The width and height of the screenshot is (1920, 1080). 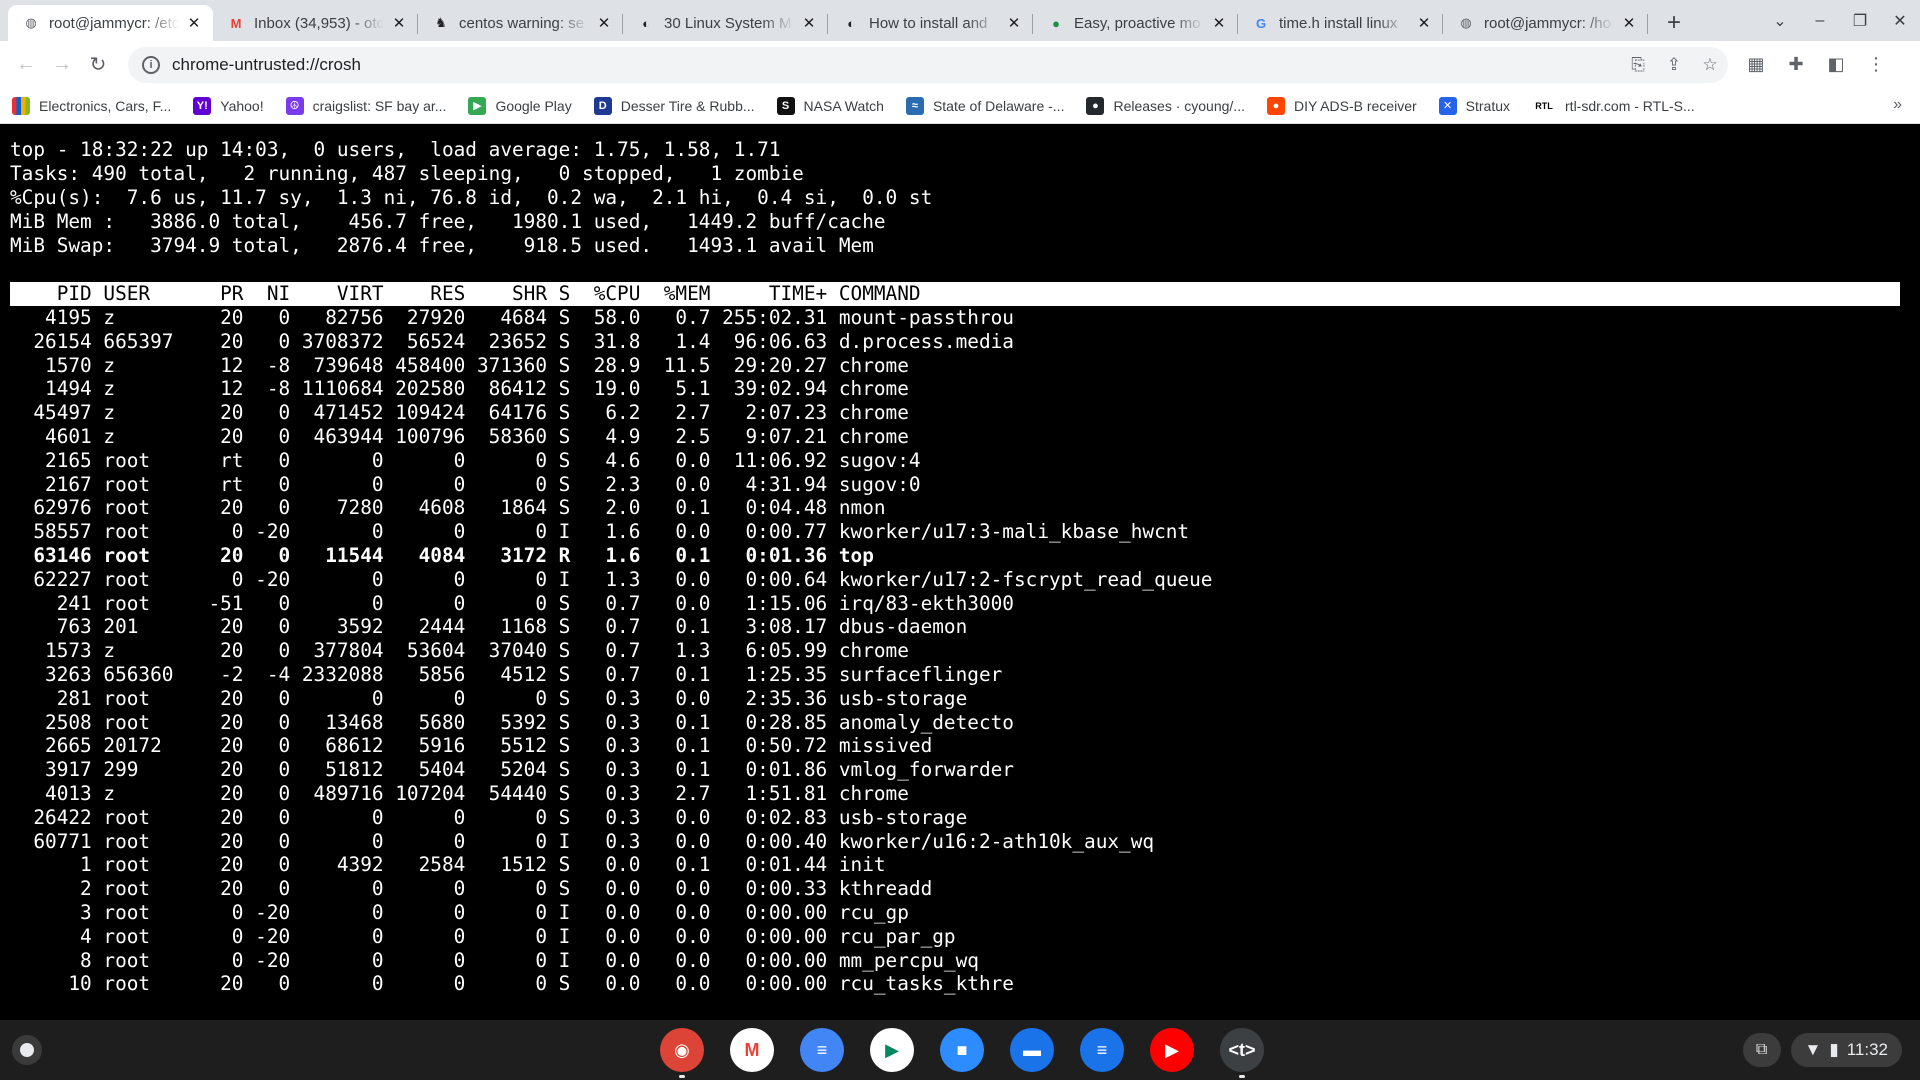 What do you see at coordinates (294, 105) in the screenshot?
I see `peace-icon: ☮` at bounding box center [294, 105].